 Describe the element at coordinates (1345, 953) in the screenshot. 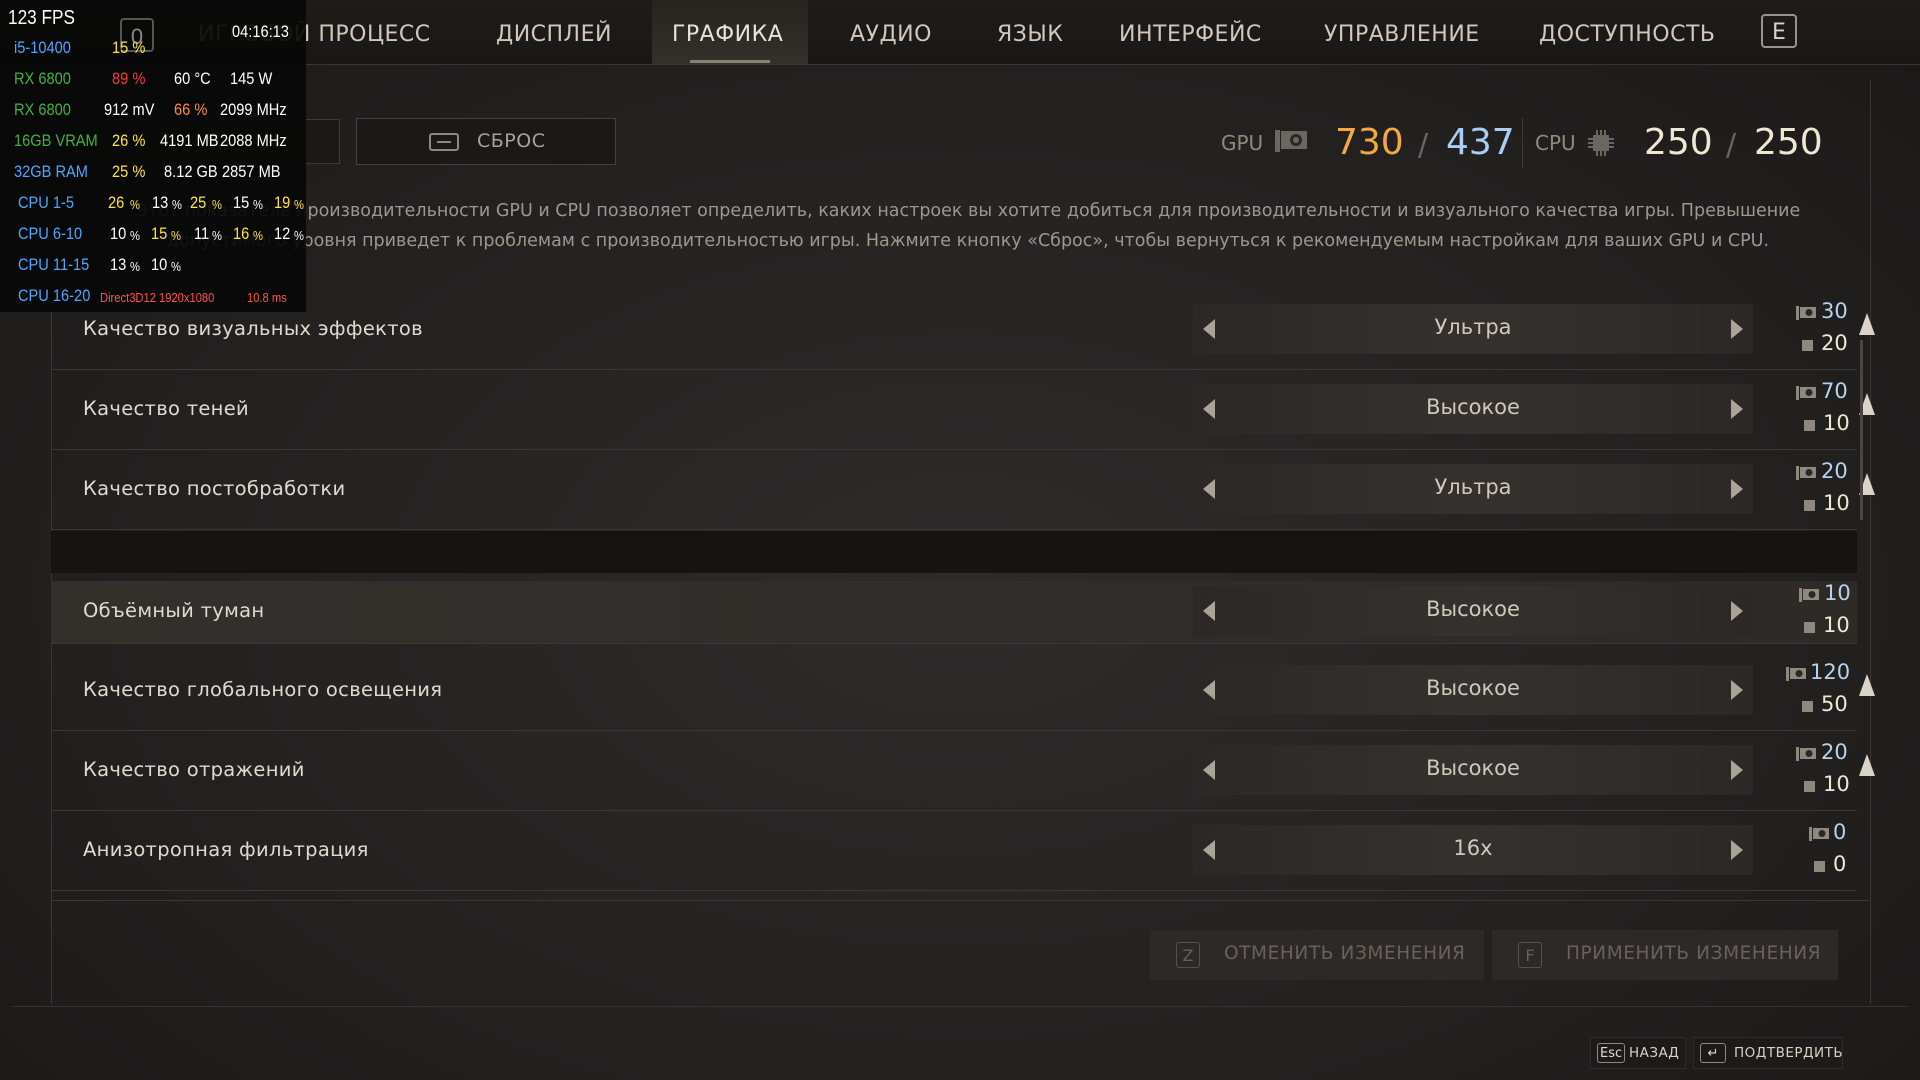

I see `cancel-changes-label: ОТМЕНИТЬ ИЗМЕНЕНИЯ` at that location.